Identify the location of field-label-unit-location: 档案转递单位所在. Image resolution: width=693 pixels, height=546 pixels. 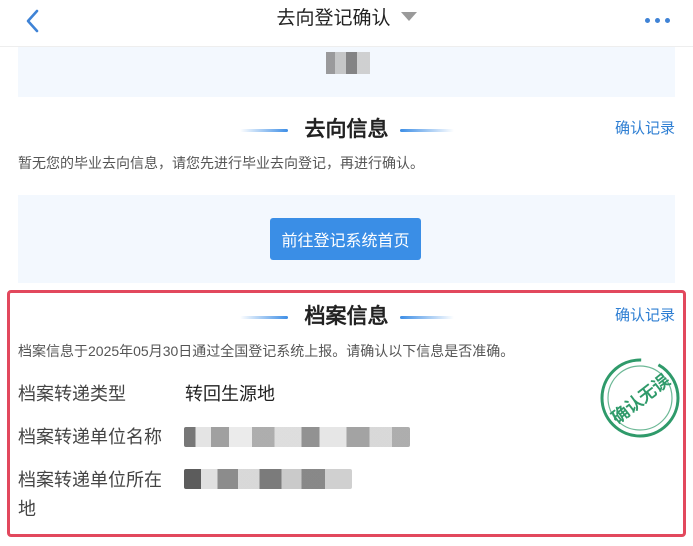
(90, 480).